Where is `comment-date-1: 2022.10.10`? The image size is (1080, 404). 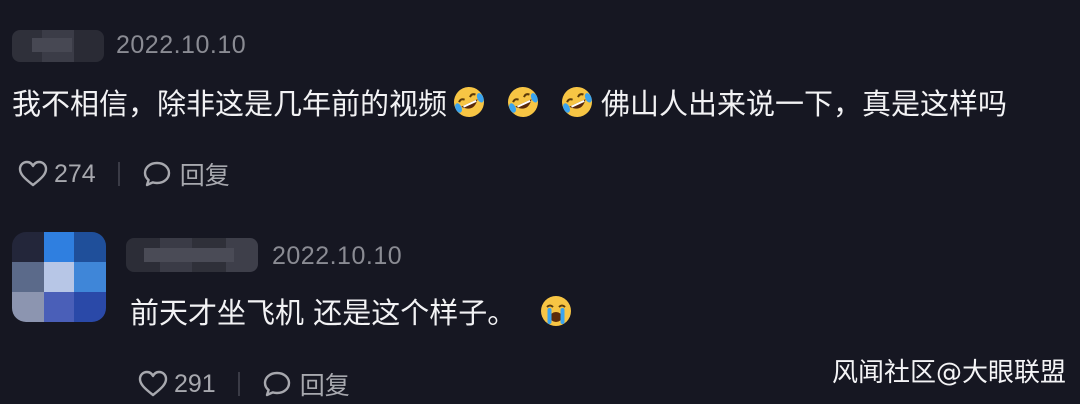
comment-date-1: 2022.10.10 is located at coordinates (181, 45).